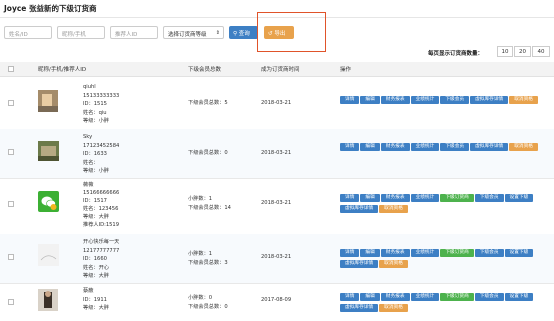  What do you see at coordinates (101, 209) in the screenshot?
I see `row-realname: 姓名：123456` at bounding box center [101, 209].